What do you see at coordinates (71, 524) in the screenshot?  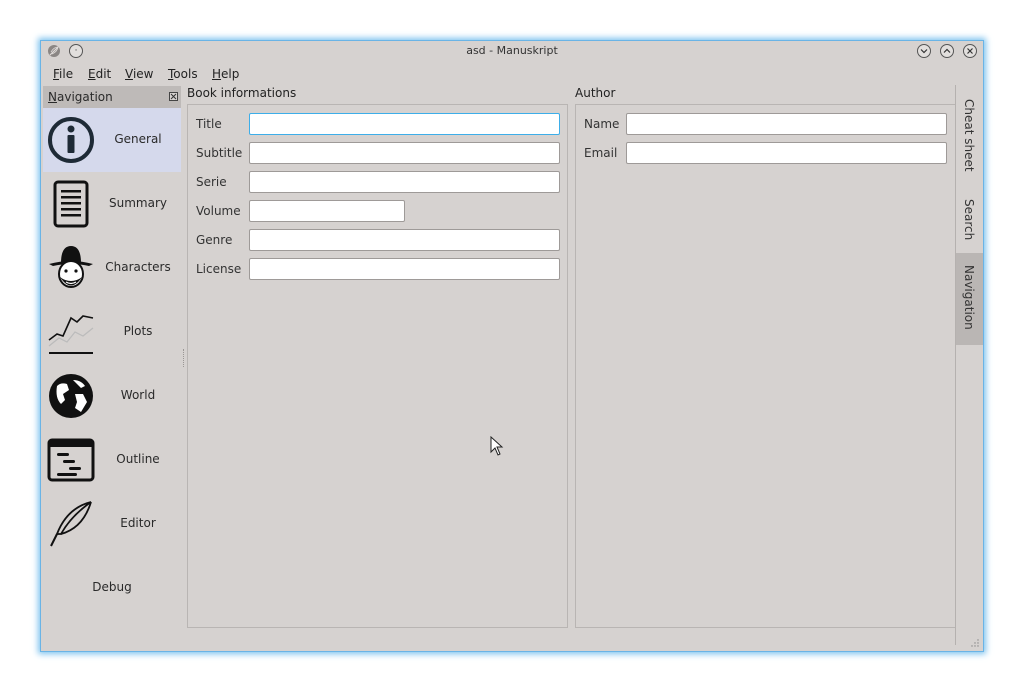 I see `quill-icon` at bounding box center [71, 524].